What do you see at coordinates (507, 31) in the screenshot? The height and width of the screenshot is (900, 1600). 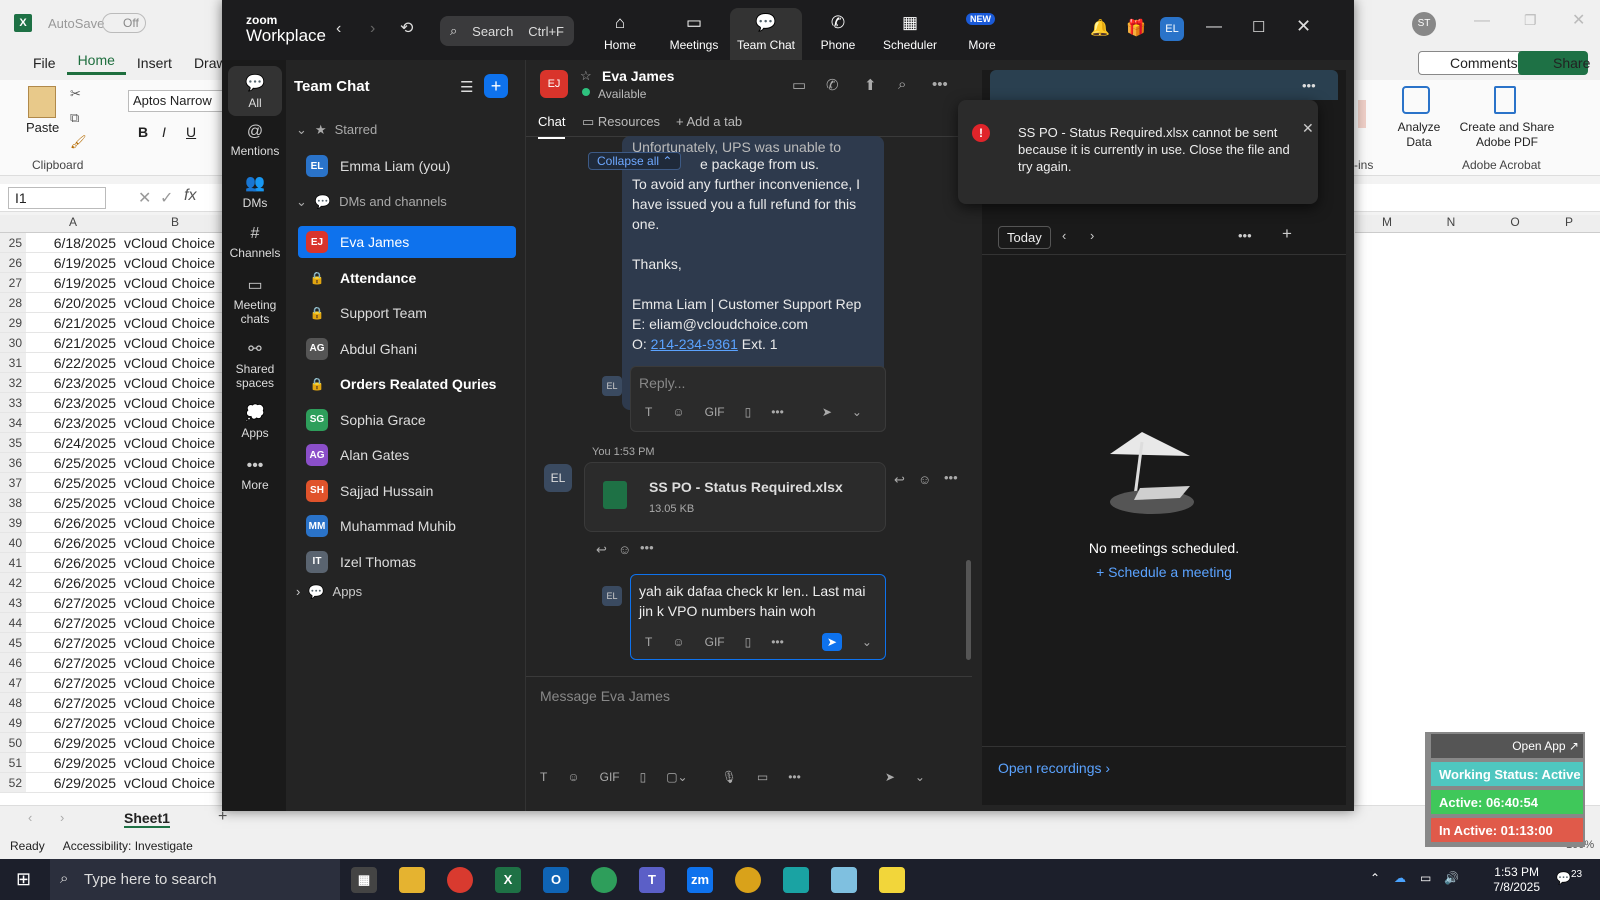 I see `zoom-search: ⌕ Search Ctrl+F` at bounding box center [507, 31].